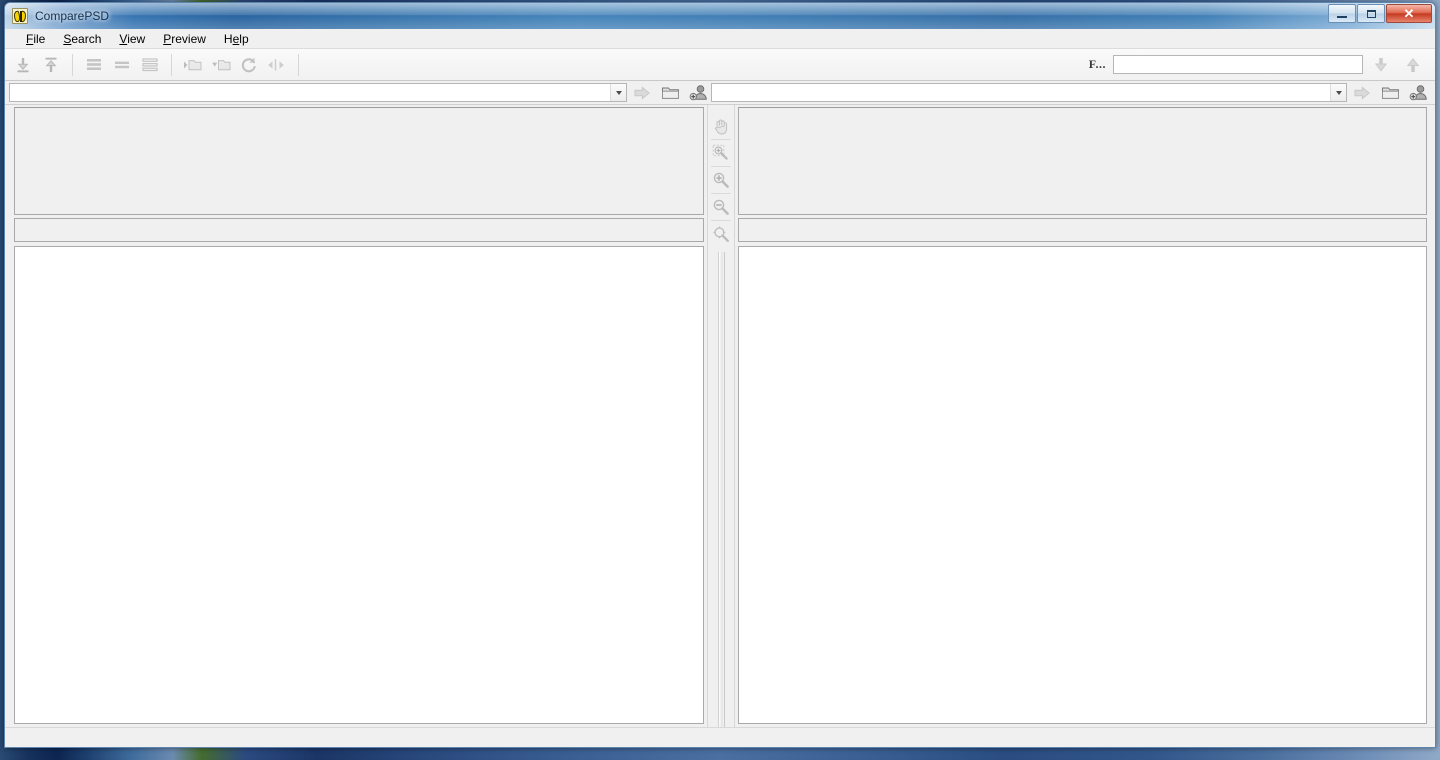 The width and height of the screenshot is (1440, 760). What do you see at coordinates (244, 38) in the screenshot?
I see `menu-label-help-post: lp` at bounding box center [244, 38].